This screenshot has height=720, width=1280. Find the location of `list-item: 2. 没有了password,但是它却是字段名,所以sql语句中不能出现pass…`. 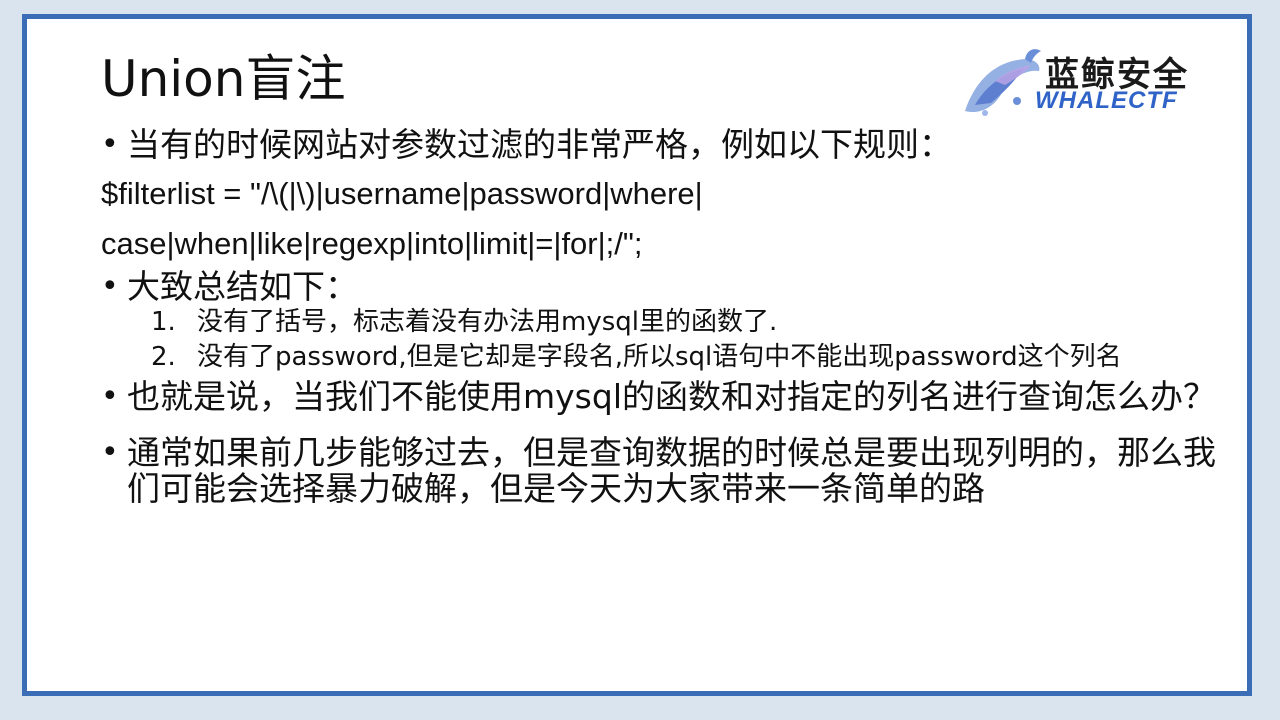

list-item: 2. 没有了password,但是它却是字段名,所以sql语句中不能出现pass… is located at coordinates (679, 357).